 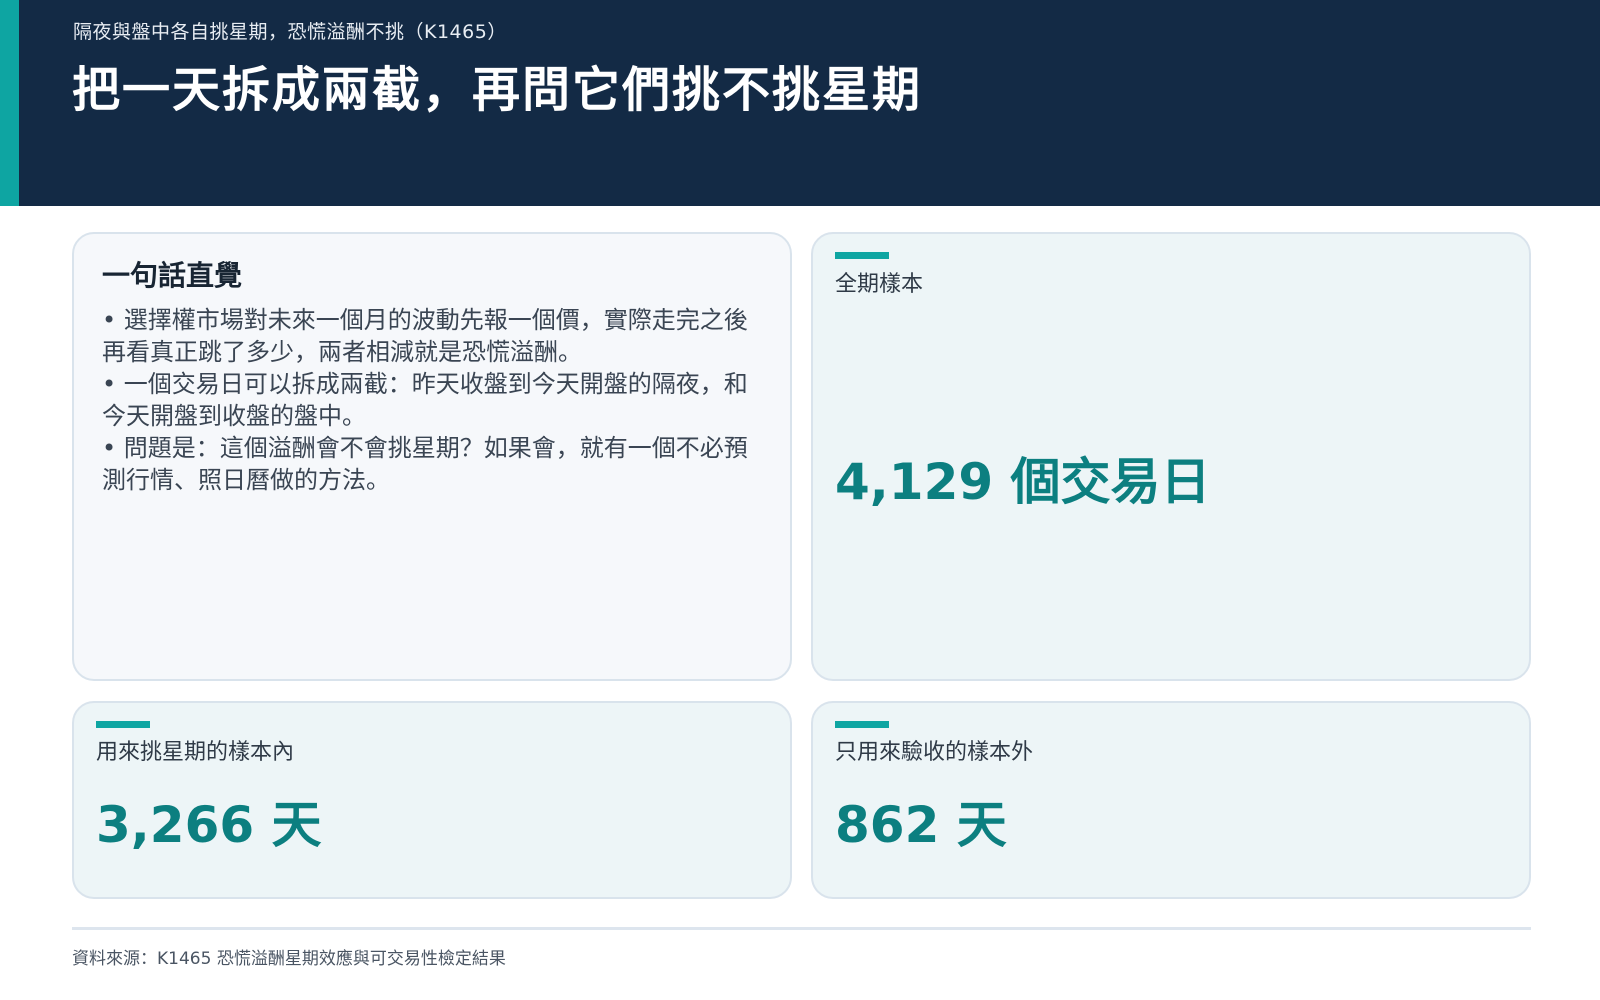 I want to click on page-eyebrow: 隔夜與盤中各自挑星期，恐慌溢酬不挑（K1465）, so click(x=290, y=32).